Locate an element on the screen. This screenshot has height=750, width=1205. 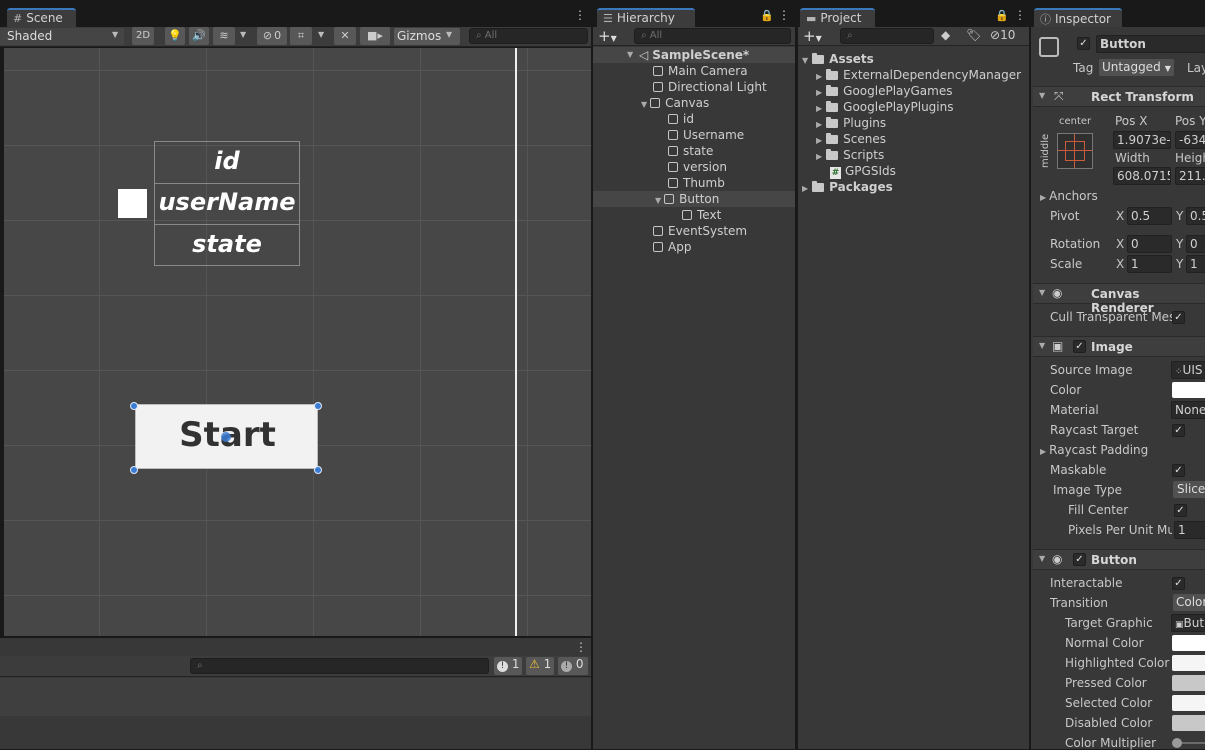
hidden-objects-icon: ⊘ 0 is located at coordinates (272, 36).